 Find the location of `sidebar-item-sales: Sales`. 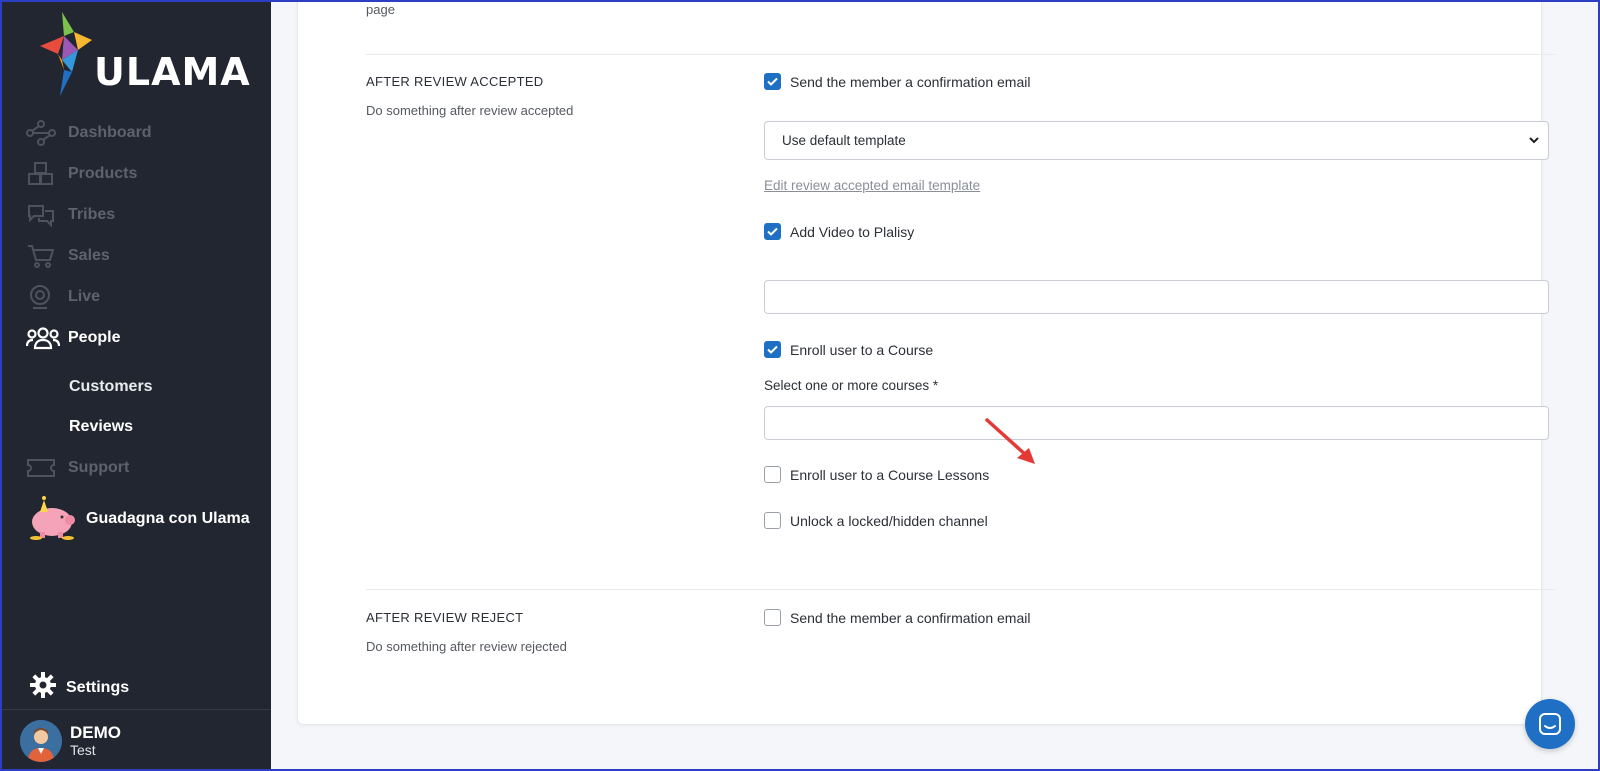

sidebar-item-sales: Sales is located at coordinates (68, 256).